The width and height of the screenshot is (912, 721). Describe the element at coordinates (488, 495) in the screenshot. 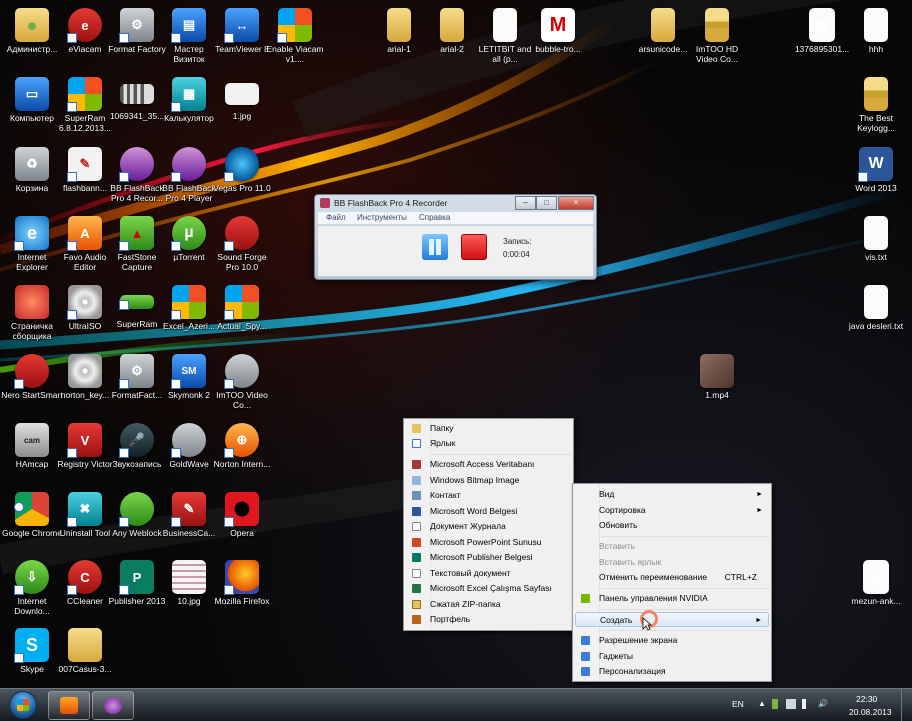

I see `submenu-item-contact: Контакт` at that location.